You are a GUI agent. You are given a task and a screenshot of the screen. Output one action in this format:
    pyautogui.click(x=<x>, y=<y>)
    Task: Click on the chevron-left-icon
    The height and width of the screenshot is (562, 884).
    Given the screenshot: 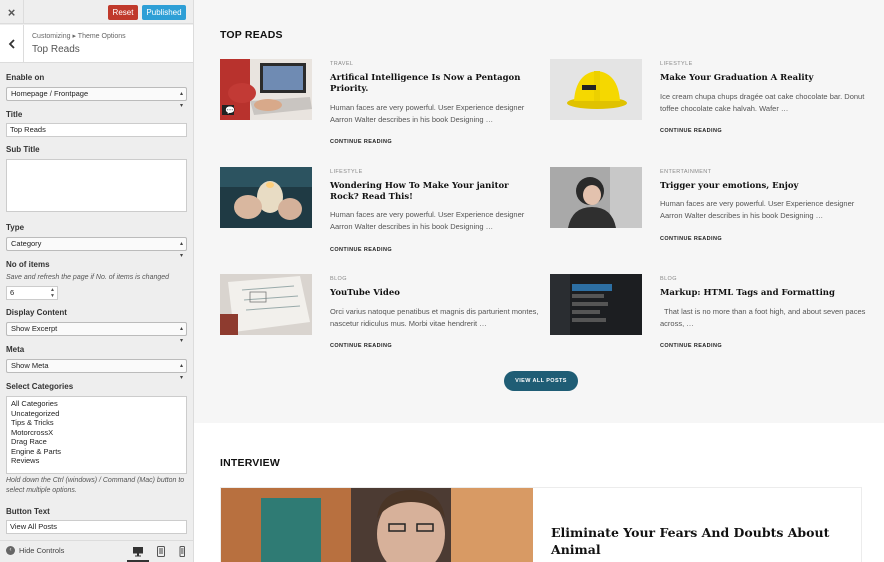 What is the action you would take?
    pyautogui.click(x=11, y=44)
    